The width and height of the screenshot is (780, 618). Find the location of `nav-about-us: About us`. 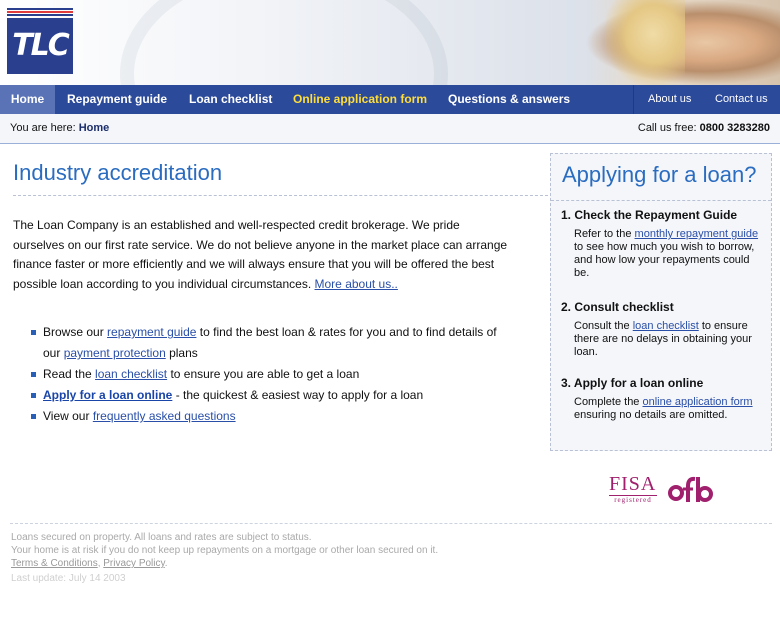

nav-about-us: About us is located at coordinates (669, 99).